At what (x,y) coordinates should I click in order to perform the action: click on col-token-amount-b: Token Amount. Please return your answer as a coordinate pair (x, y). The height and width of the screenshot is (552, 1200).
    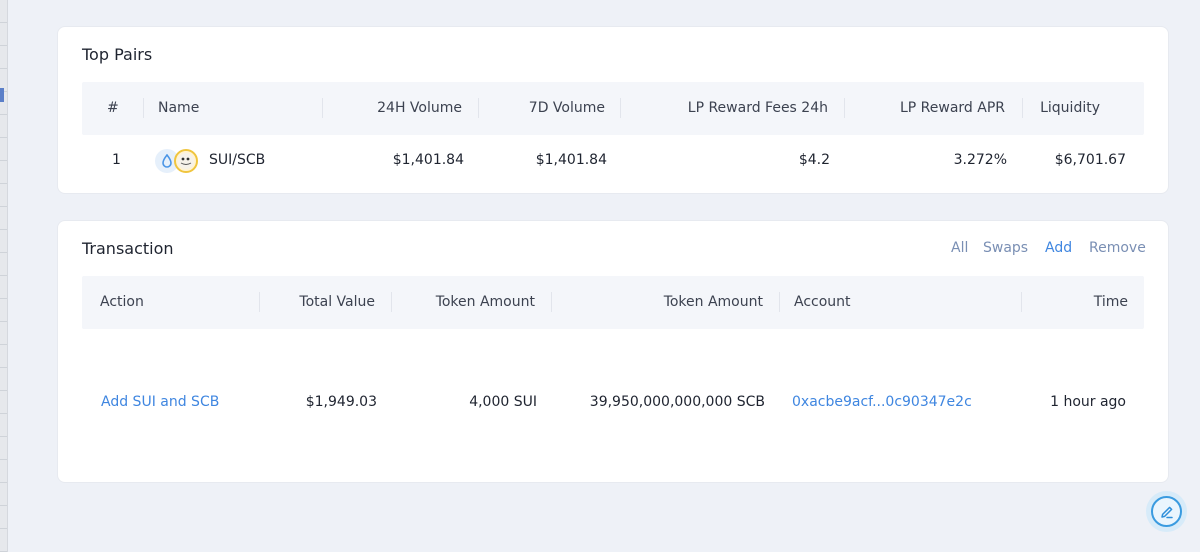
    Looking at the image, I should click on (713, 302).